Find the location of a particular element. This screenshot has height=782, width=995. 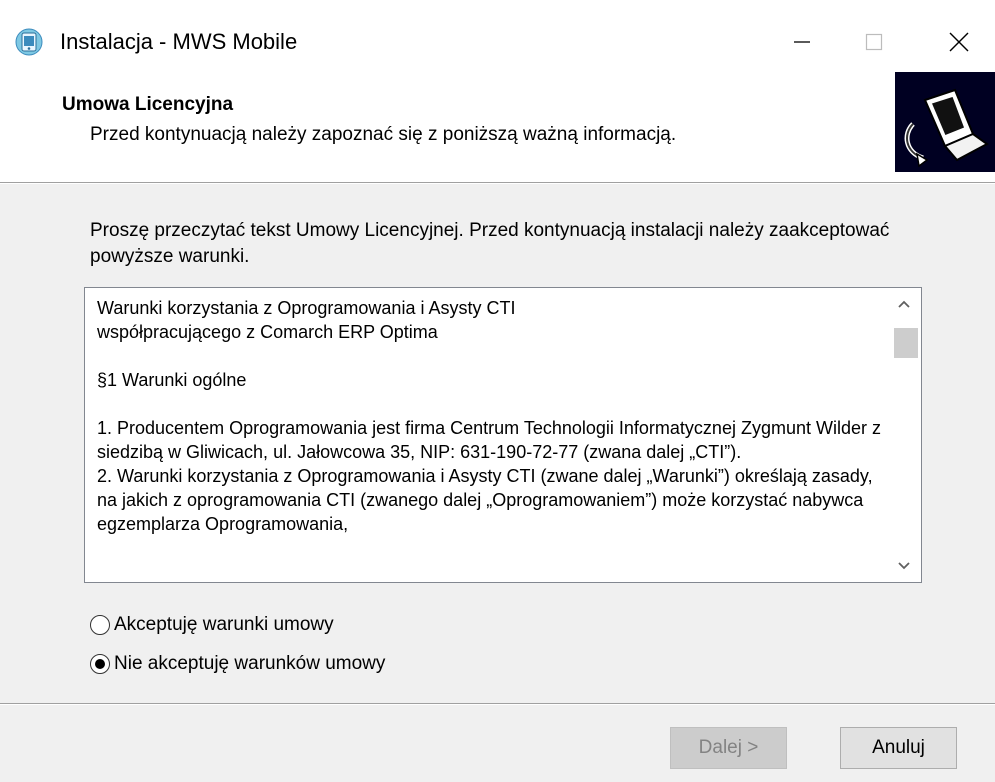

window-title: Instalacja - MWS Mobile is located at coordinates (179, 41).